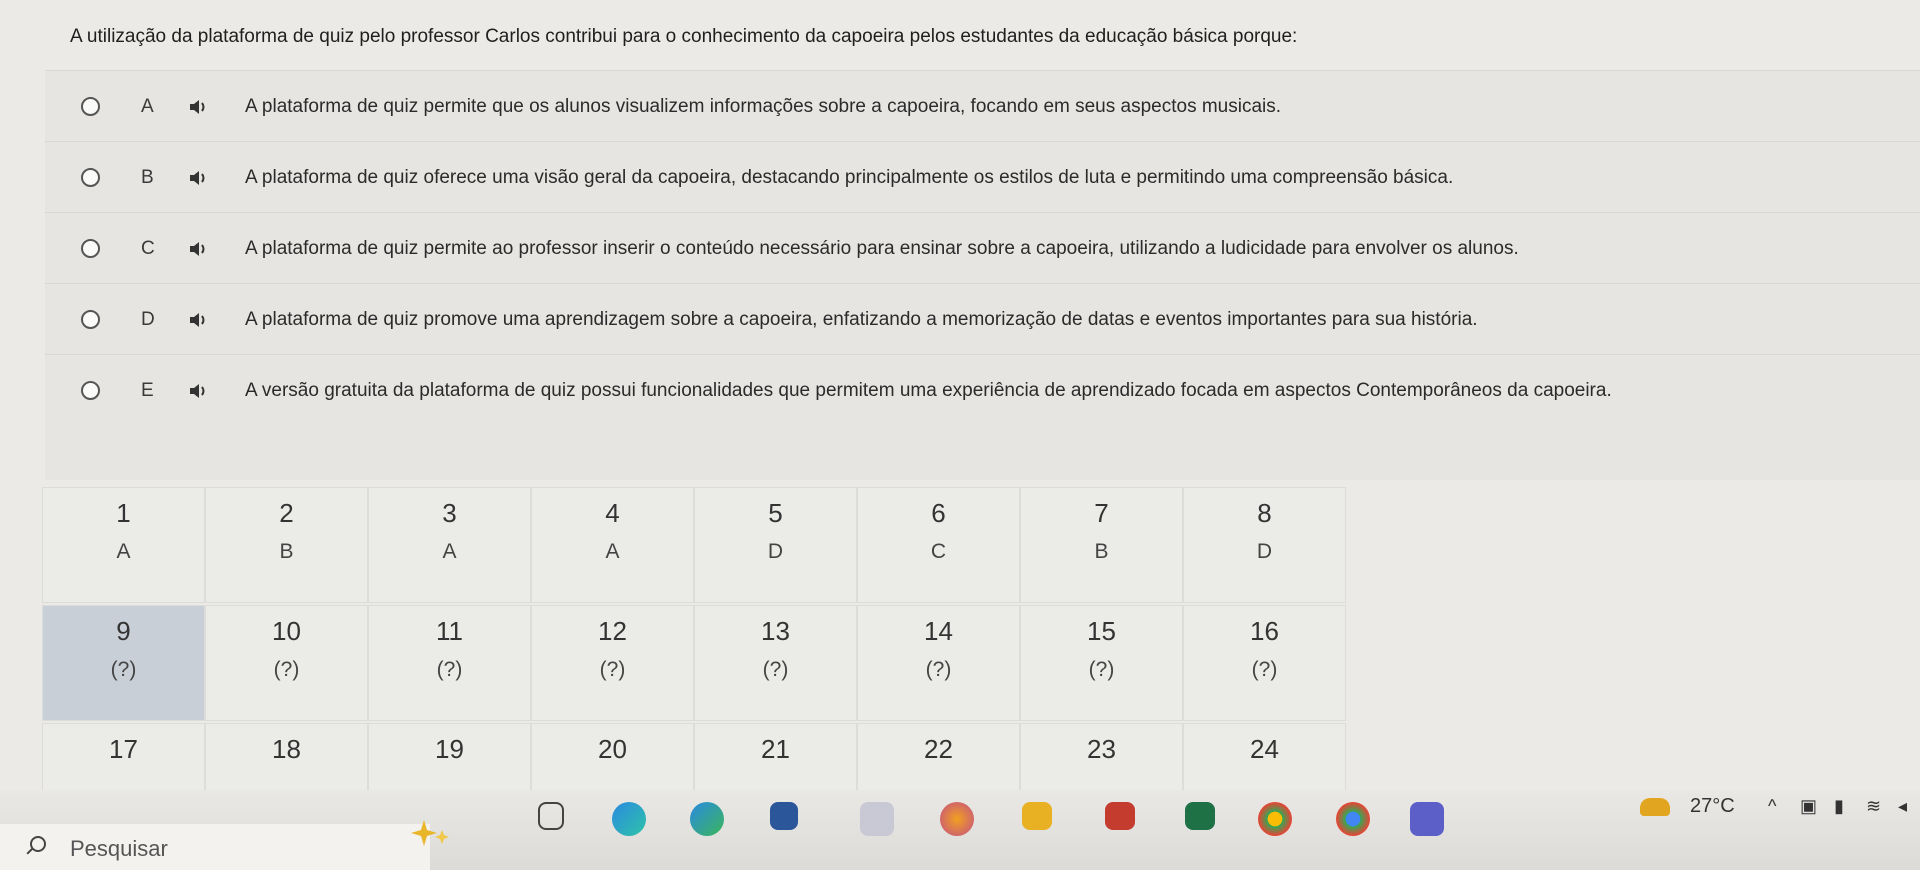 The image size is (1920, 870). Describe the element at coordinates (938, 551) in the screenshot. I see `question-answer: C` at that location.